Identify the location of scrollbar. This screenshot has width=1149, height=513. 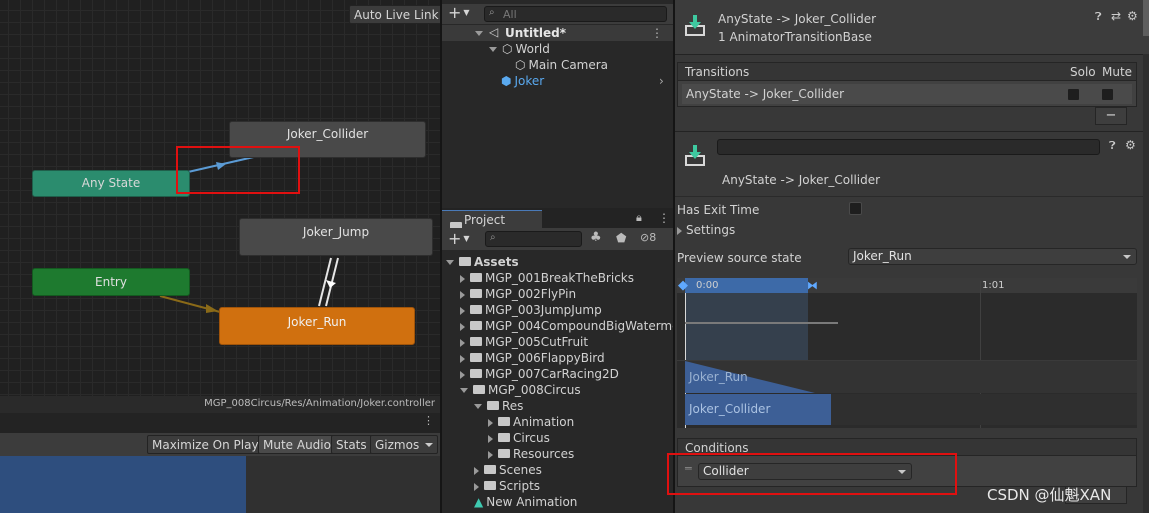
(1146, 18).